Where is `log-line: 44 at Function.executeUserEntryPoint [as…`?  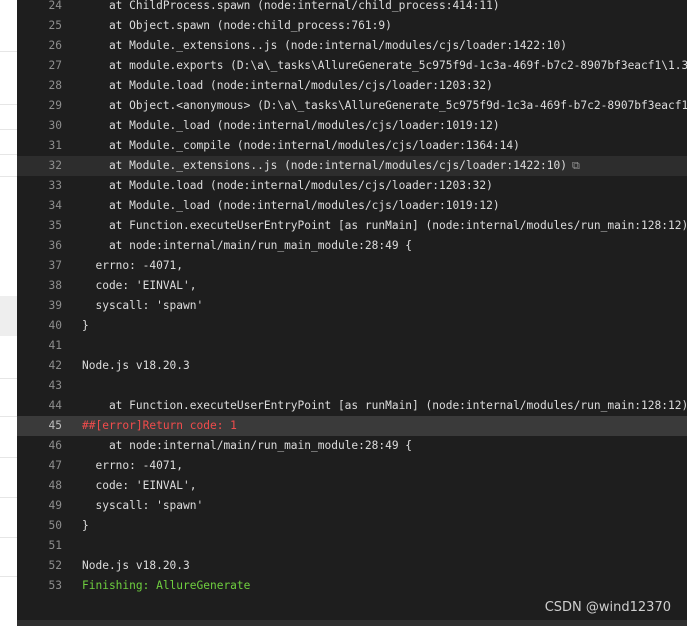 log-line: 44 at Function.executeUserEntryPoint [as… is located at coordinates (352, 406).